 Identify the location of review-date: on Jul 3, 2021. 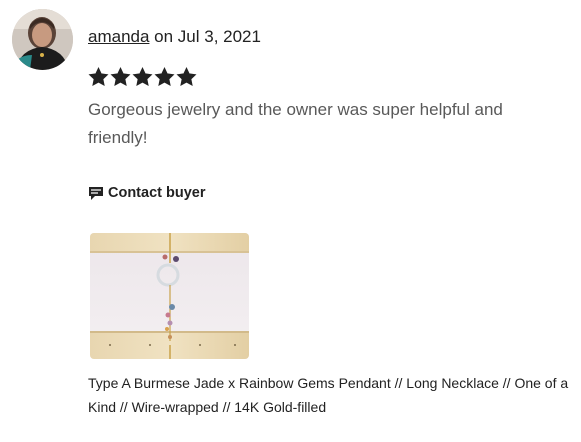
(205, 36).